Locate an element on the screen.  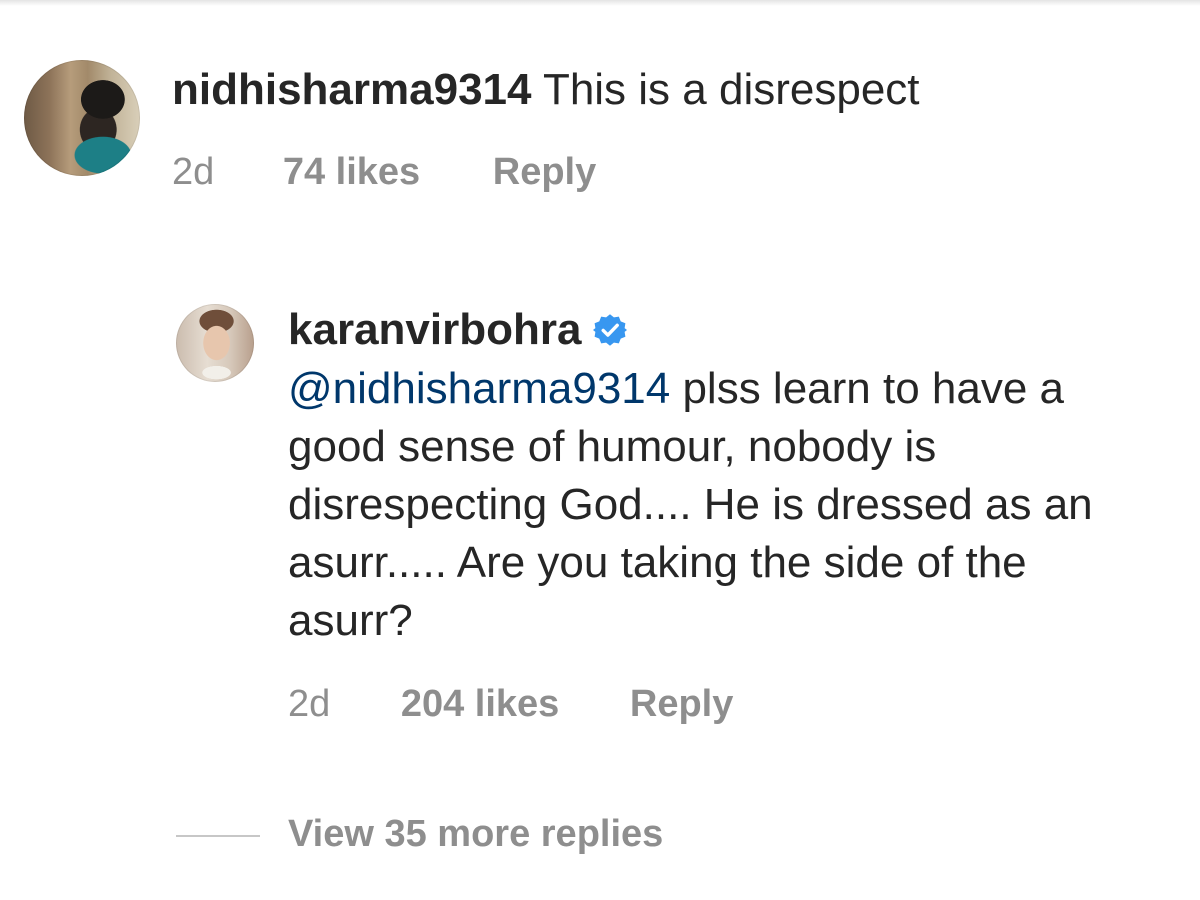
comment-text-line: nidhisharma9314 This is a disrespect is located at coordinates (546, 90).